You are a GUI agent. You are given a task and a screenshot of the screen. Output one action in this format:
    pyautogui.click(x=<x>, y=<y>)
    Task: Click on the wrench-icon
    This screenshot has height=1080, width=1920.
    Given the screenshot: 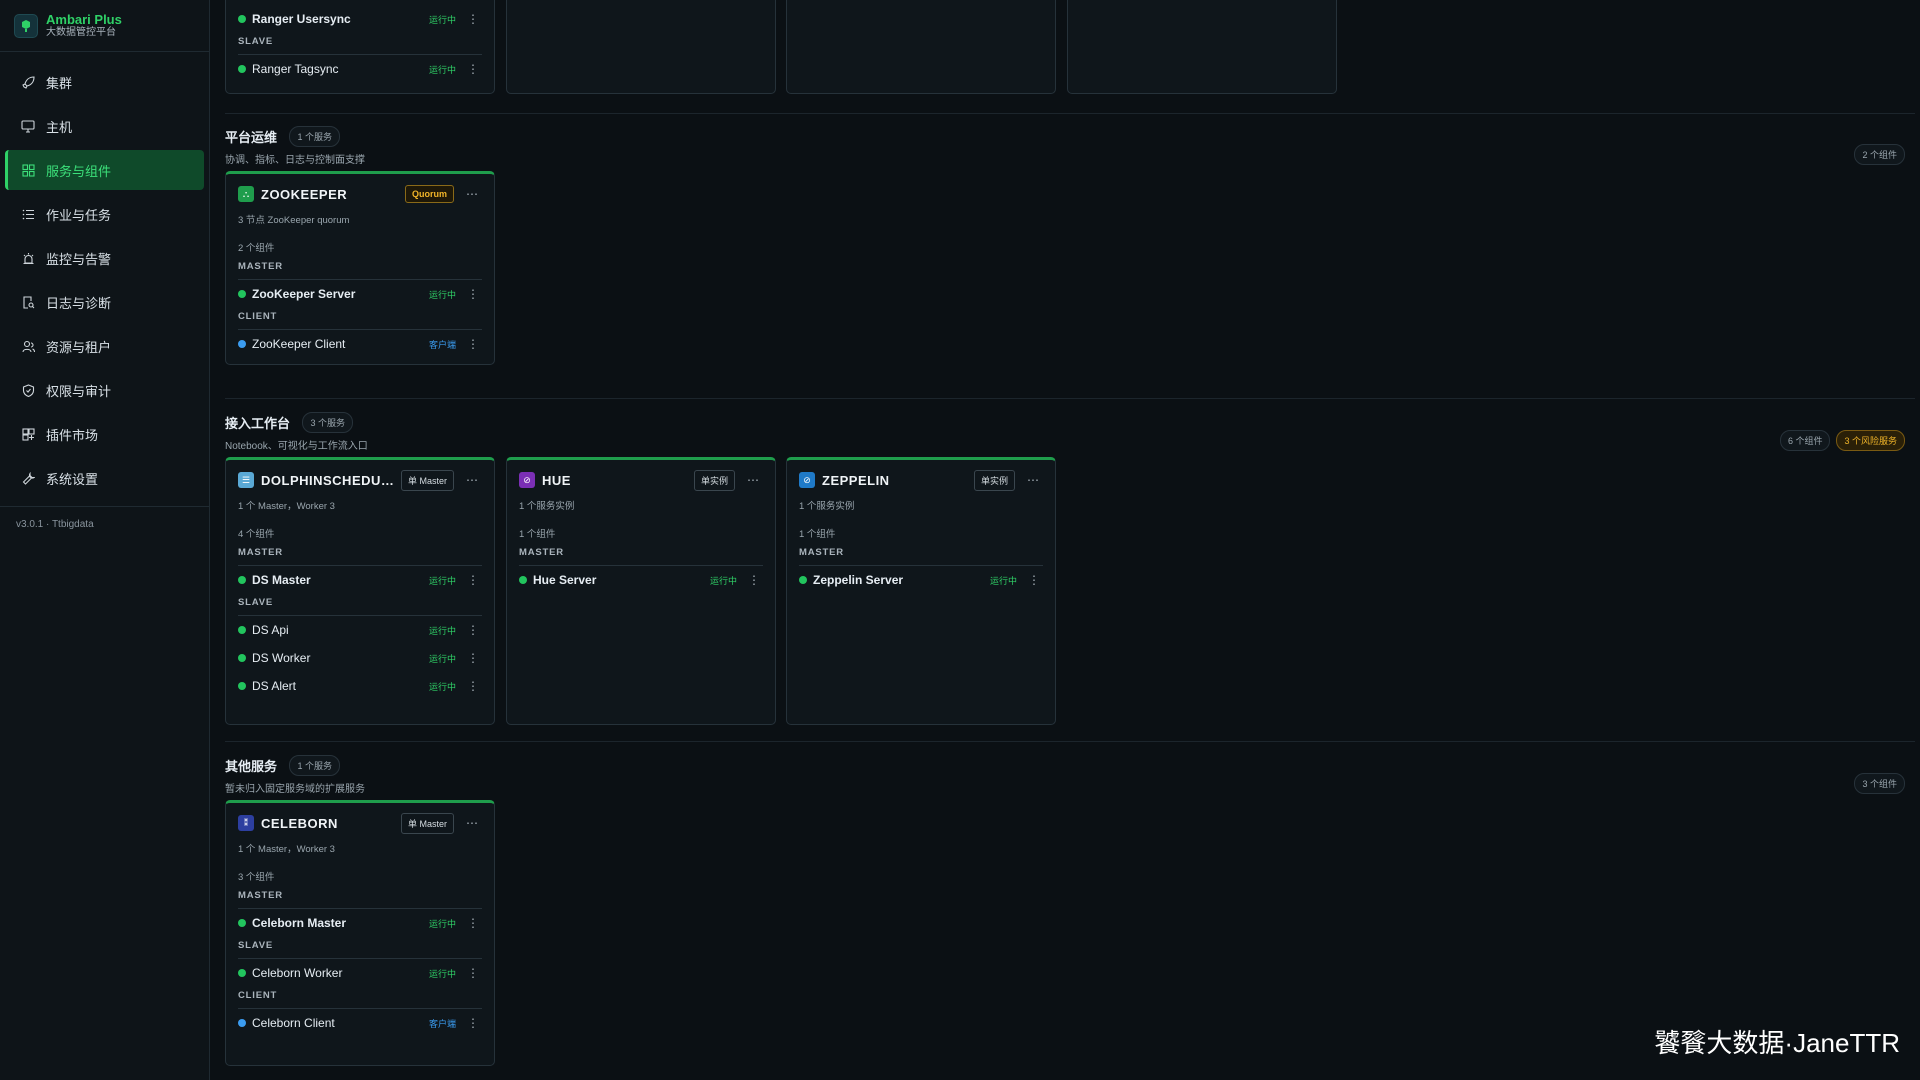 What is the action you would take?
    pyautogui.click(x=28, y=478)
    